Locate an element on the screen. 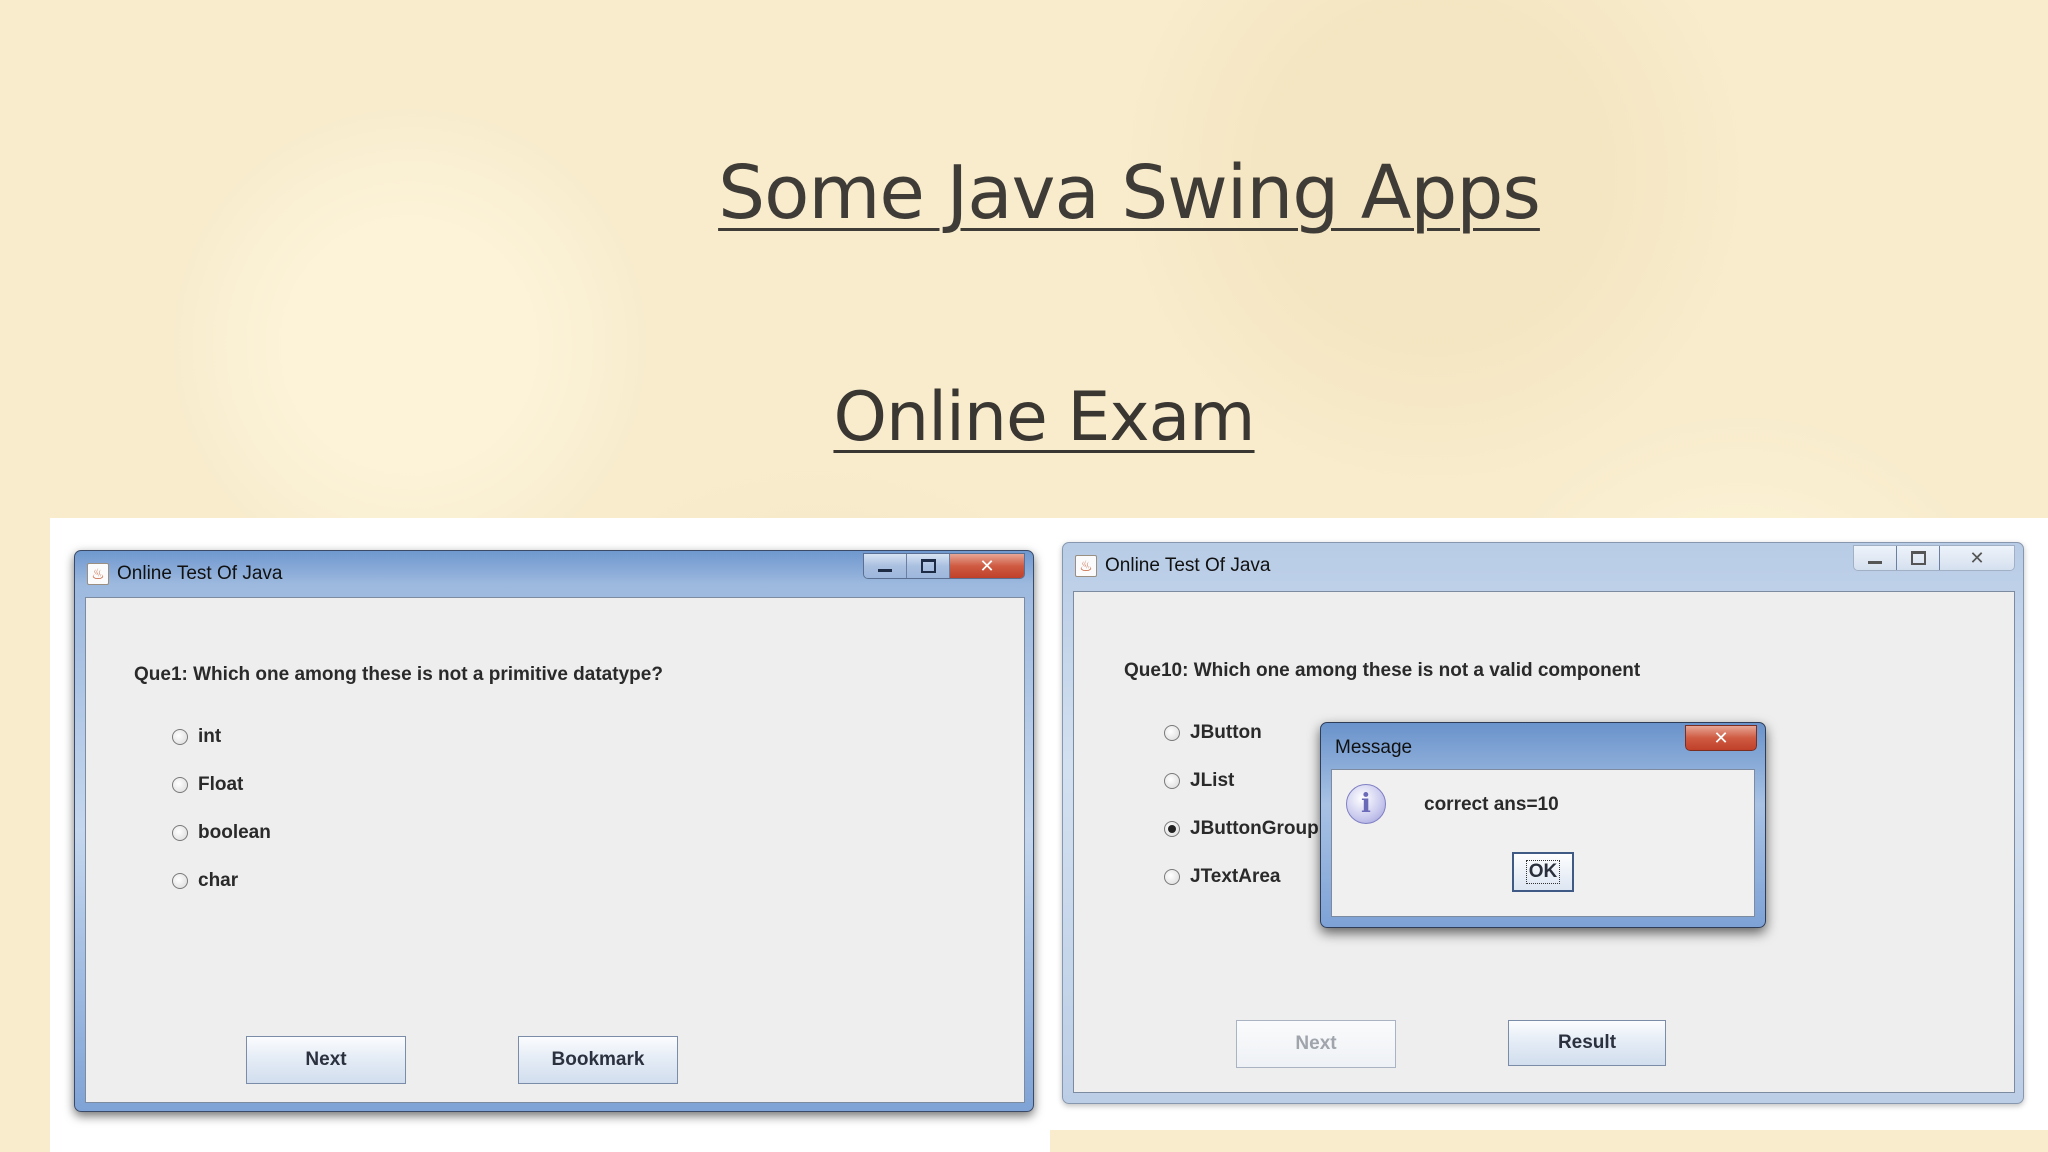 This screenshot has height=1152, width=2048. option-label: Float is located at coordinates (221, 784).